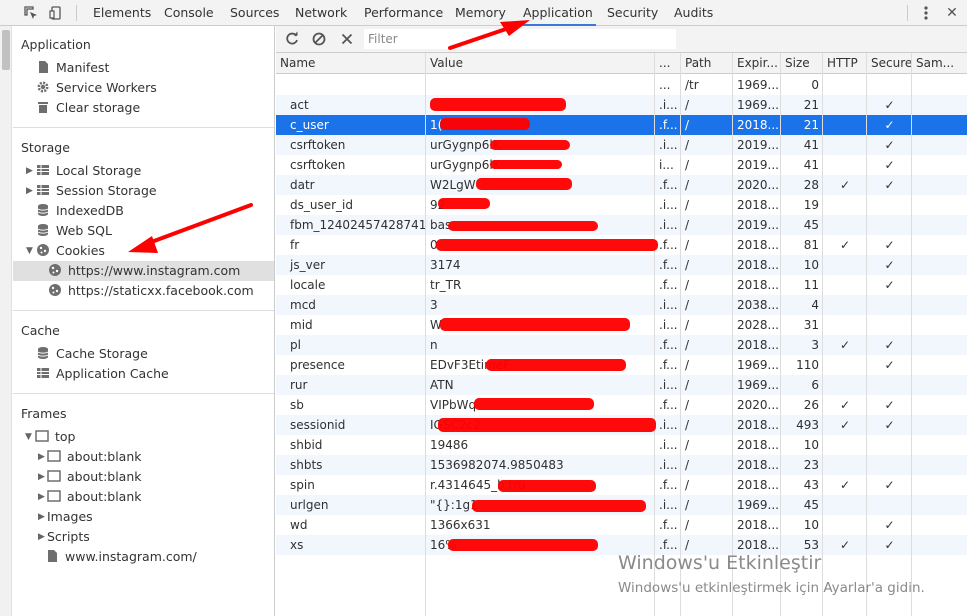 This screenshot has height=616, width=967. I want to click on sidebar-item-frame-scripts: Scripts, so click(68, 537).